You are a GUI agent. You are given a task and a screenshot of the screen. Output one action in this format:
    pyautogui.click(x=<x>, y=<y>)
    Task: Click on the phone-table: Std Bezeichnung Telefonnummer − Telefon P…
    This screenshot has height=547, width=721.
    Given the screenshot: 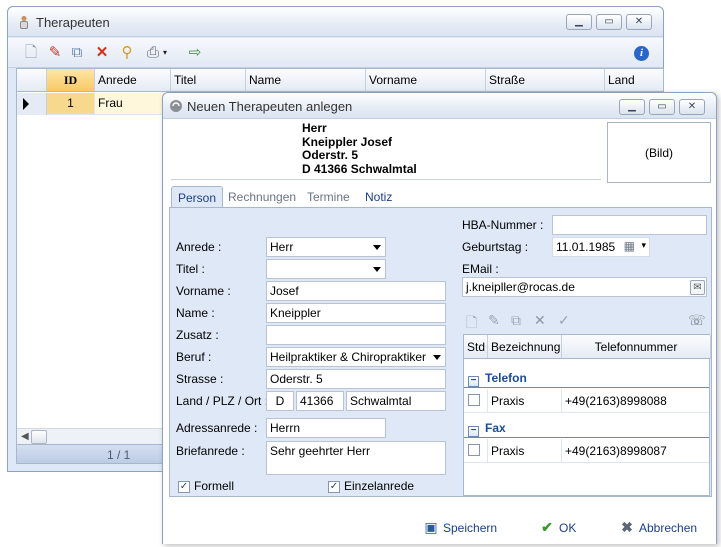 What is the action you would take?
    pyautogui.click(x=587, y=415)
    